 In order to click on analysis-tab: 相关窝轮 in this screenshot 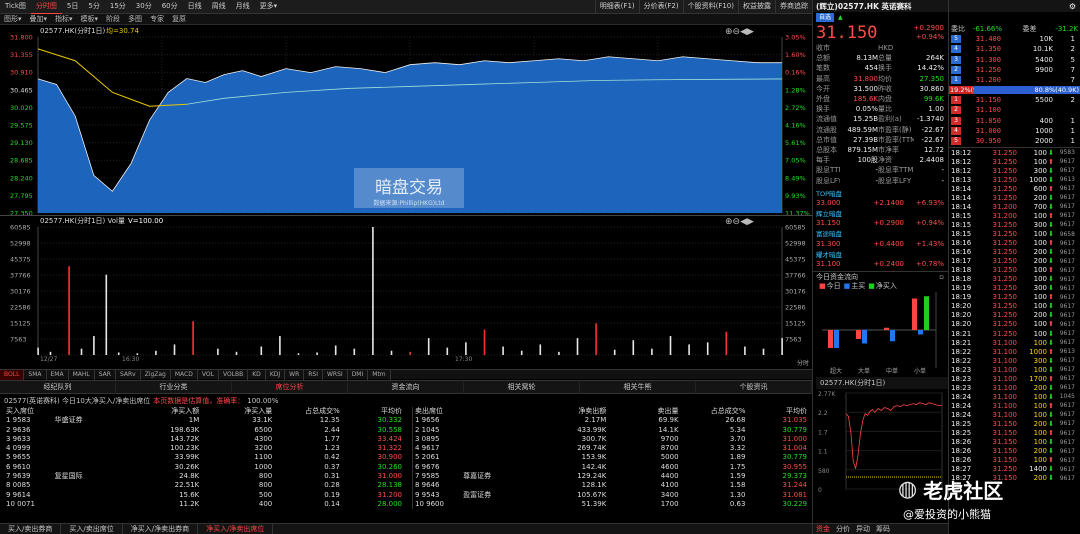, I will do `click(522, 387)`.